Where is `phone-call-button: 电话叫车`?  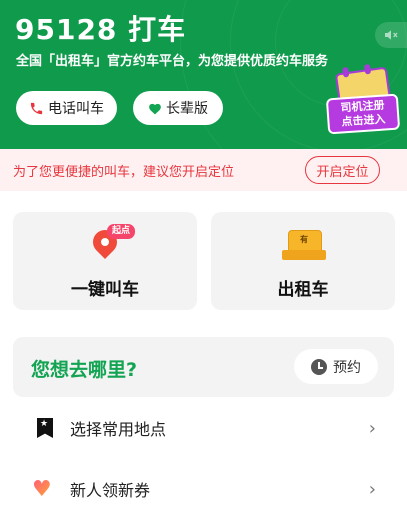
phone-call-button: 电话叫车 is located at coordinates (66, 108).